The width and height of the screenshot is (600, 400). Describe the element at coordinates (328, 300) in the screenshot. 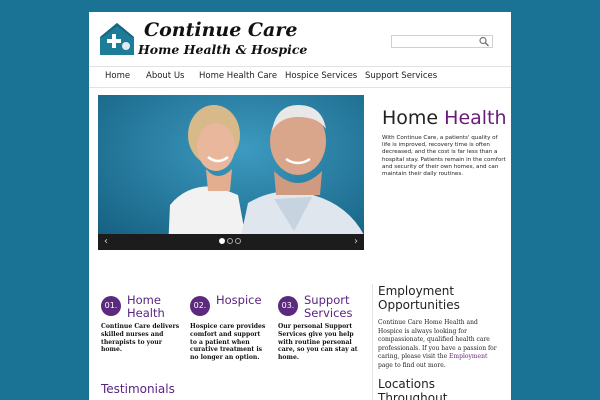

I see `service-title-line1: Support` at that location.